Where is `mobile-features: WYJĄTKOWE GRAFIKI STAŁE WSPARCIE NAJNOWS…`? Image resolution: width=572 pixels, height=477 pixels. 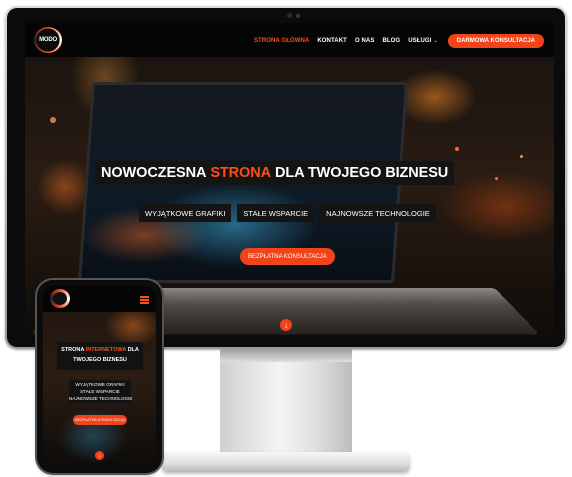 mobile-features: WYJĄTKOWE GRAFIKI STAŁE WSPARCIE NAJNOWS… is located at coordinates (101, 391).